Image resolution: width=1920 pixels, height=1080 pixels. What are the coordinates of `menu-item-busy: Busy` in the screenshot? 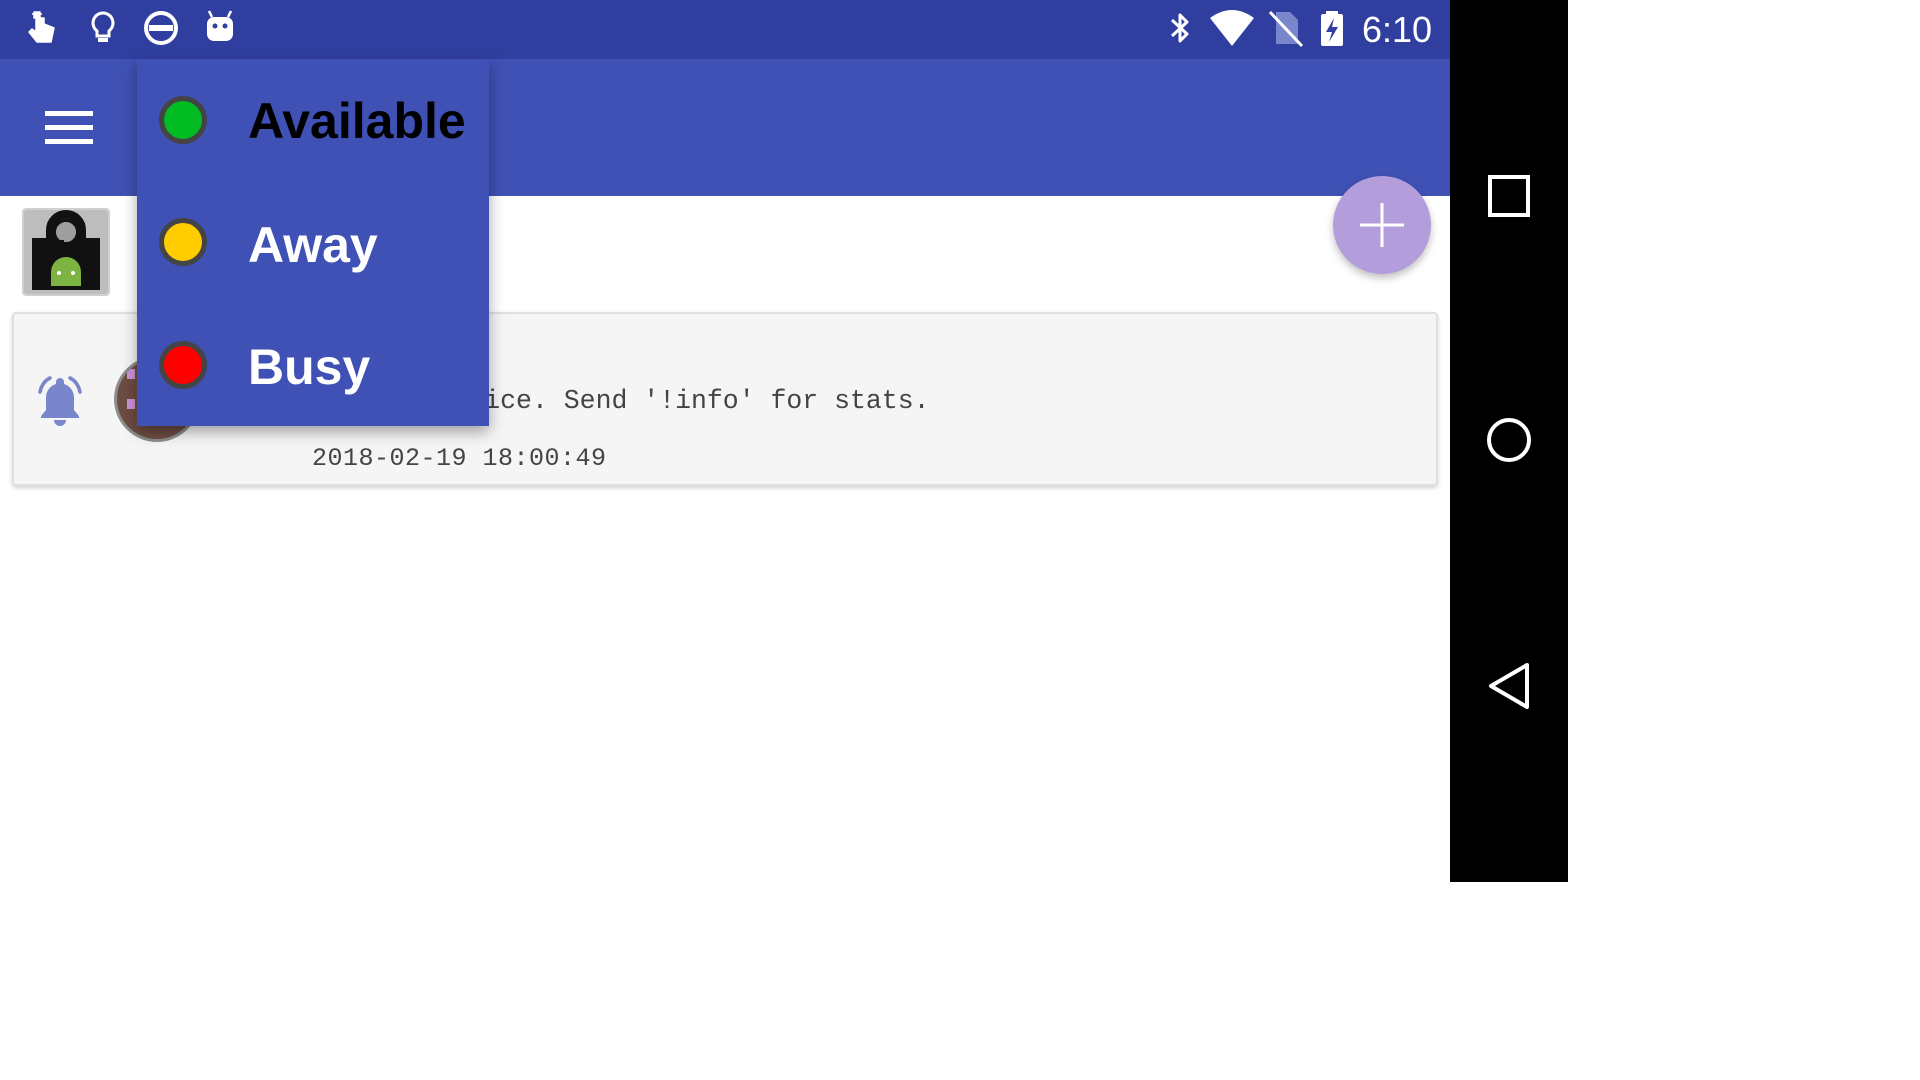 It's located at (313, 364).